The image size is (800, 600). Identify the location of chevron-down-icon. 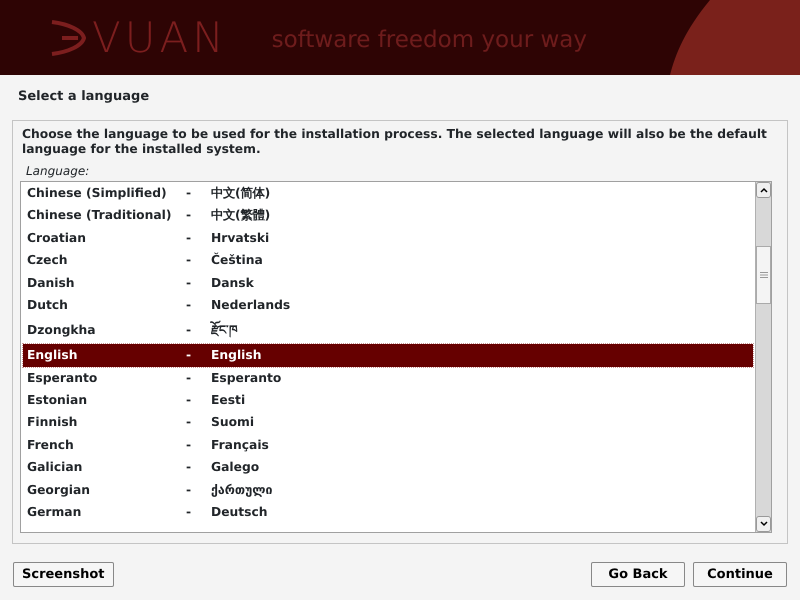
(764, 524).